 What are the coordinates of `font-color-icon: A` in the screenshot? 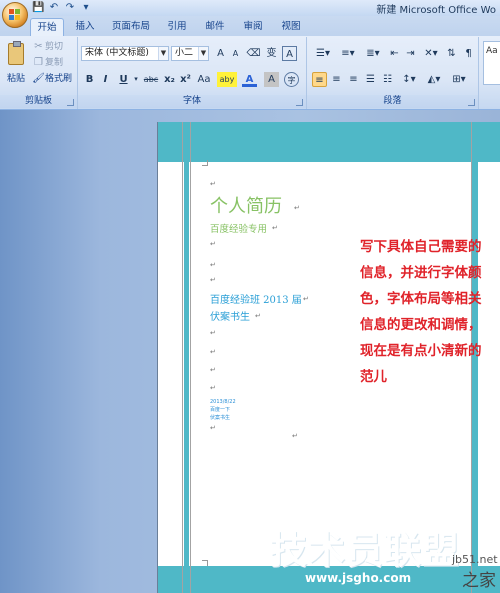 It's located at (249, 79).